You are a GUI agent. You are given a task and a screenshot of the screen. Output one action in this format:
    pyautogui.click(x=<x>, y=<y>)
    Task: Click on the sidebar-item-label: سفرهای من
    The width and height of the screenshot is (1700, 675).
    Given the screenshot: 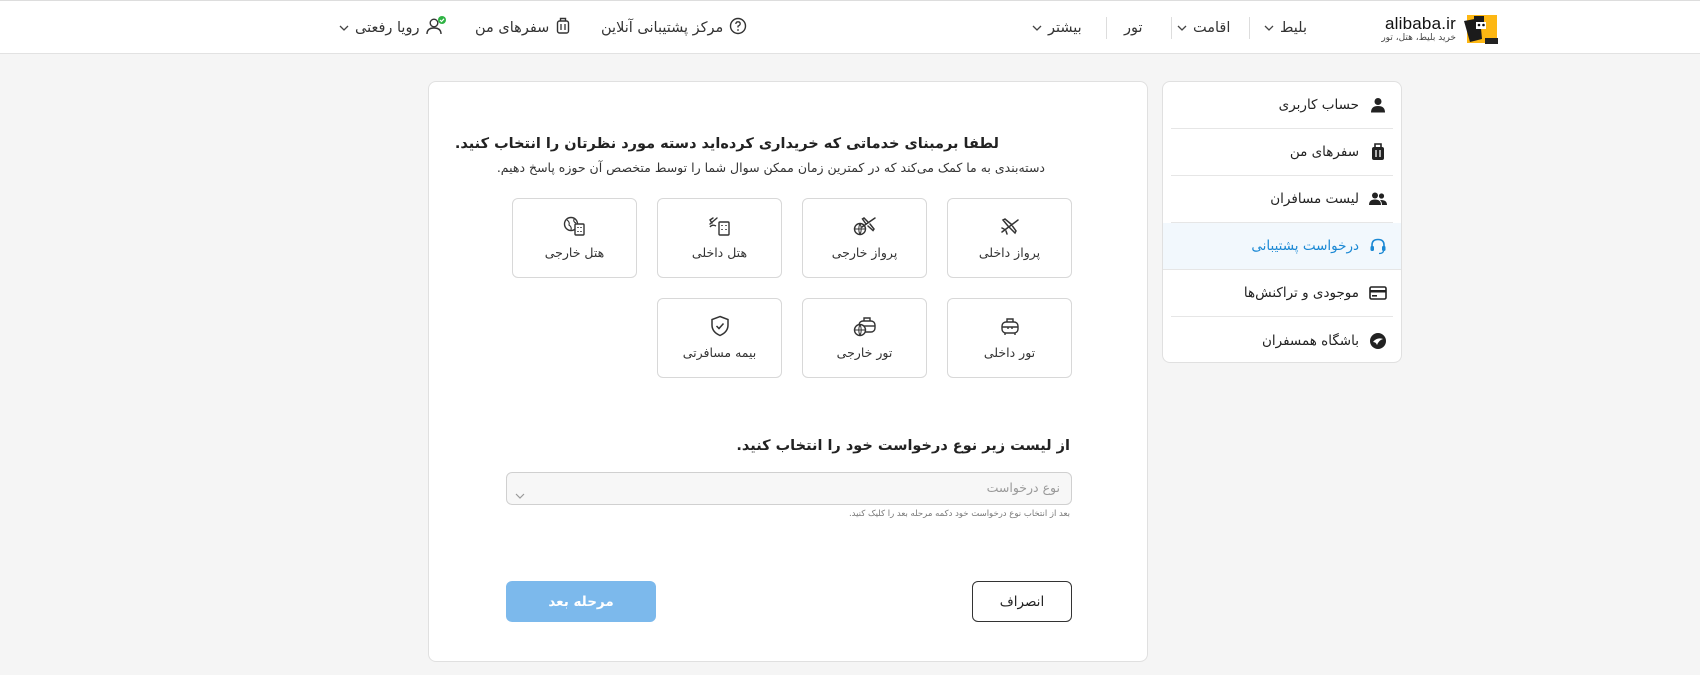 What is the action you would take?
    pyautogui.click(x=1324, y=152)
    